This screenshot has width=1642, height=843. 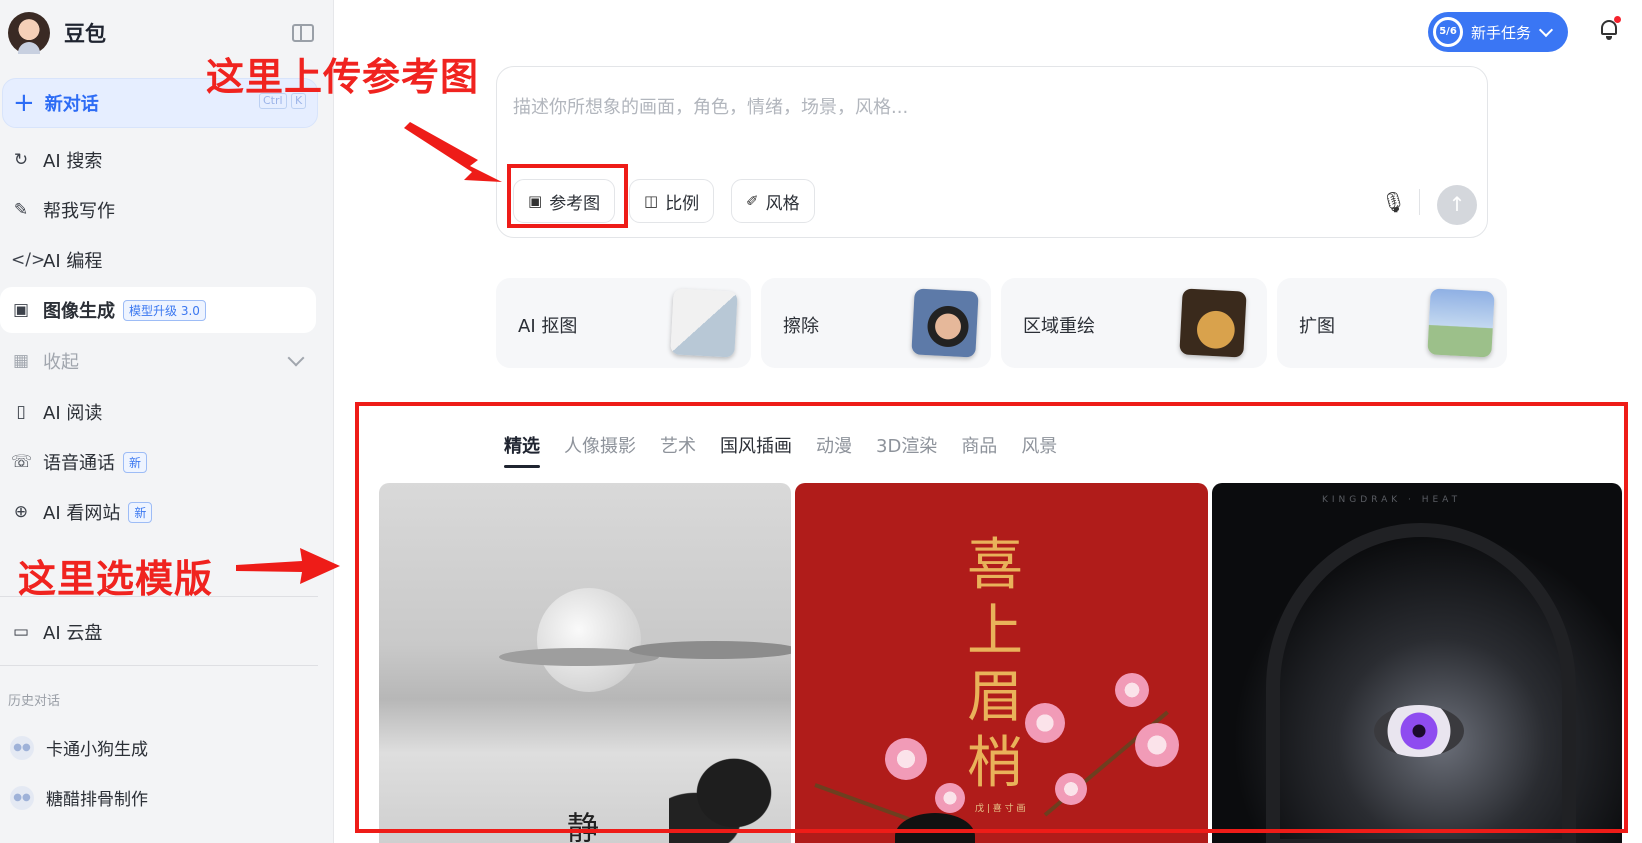 I want to click on novice-task-button: 5/6 新手任务, so click(x=1498, y=32).